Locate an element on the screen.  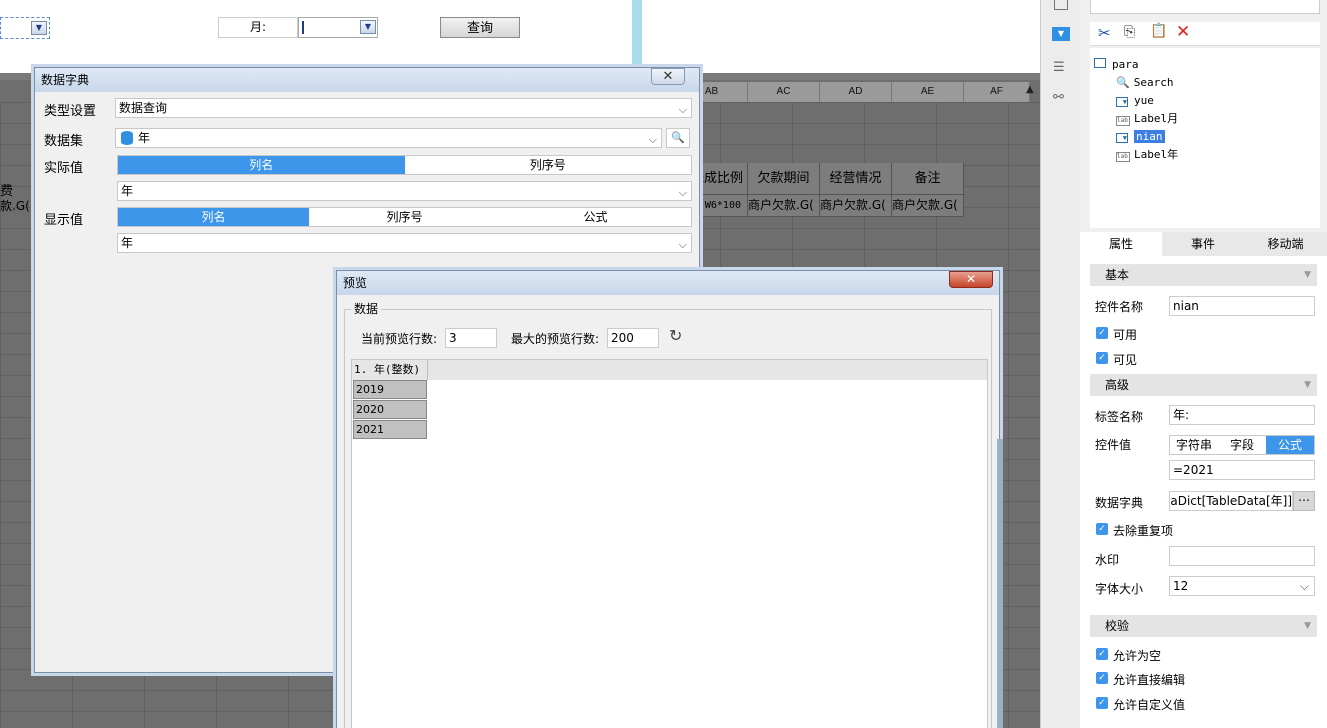
column-header: AD is located at coordinates (856, 92).